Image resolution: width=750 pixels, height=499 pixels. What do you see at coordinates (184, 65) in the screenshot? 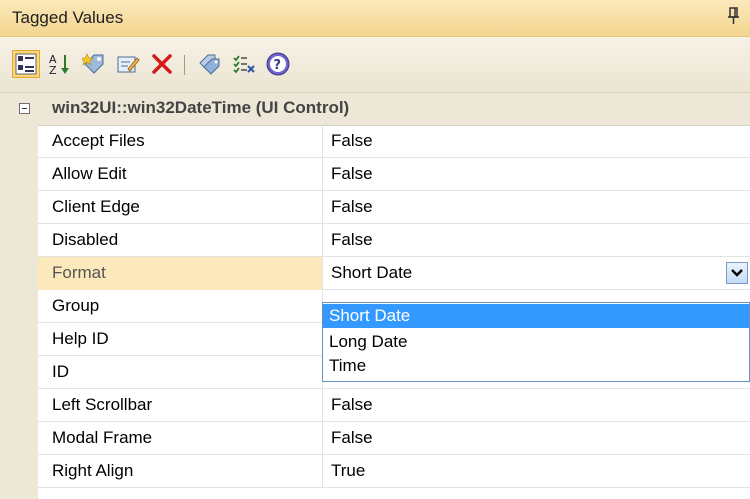
I see `toolbar-separator` at bounding box center [184, 65].